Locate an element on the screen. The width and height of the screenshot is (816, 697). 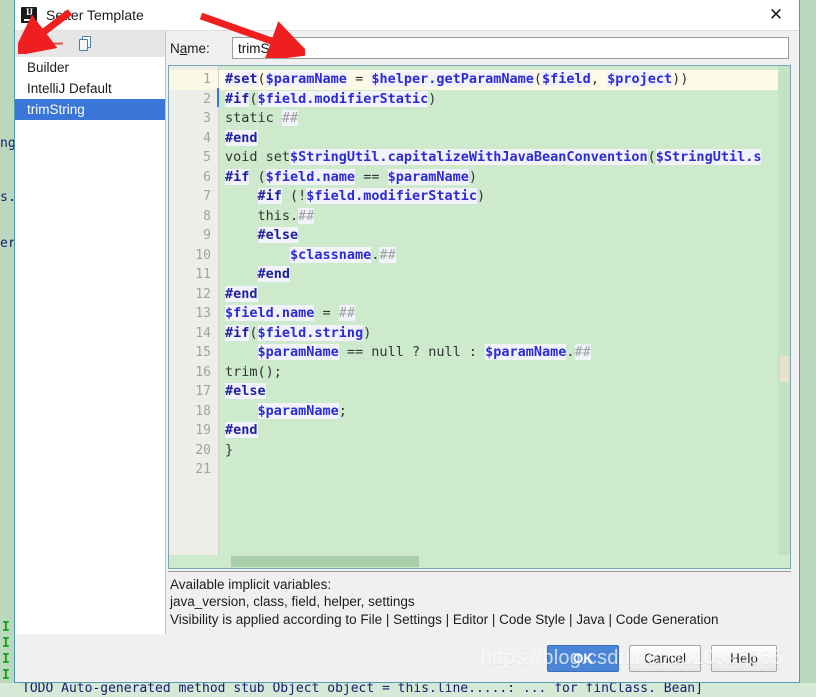
line-number: 10 is located at coordinates (203, 255).